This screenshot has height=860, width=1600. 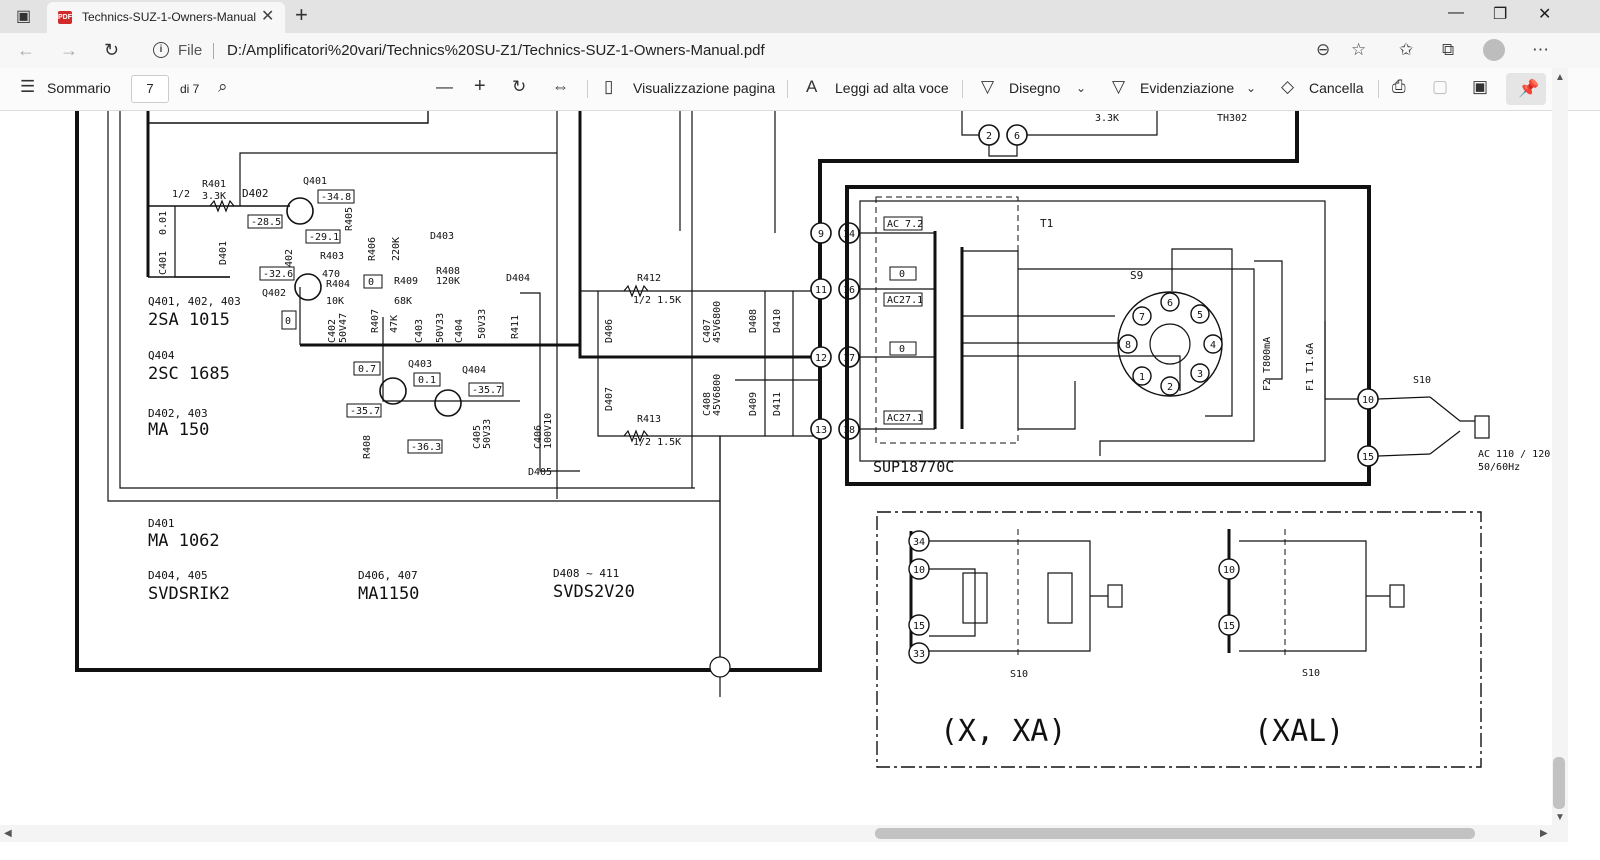 I want to click on legend-type: 2SA 1015, so click(x=189, y=320).